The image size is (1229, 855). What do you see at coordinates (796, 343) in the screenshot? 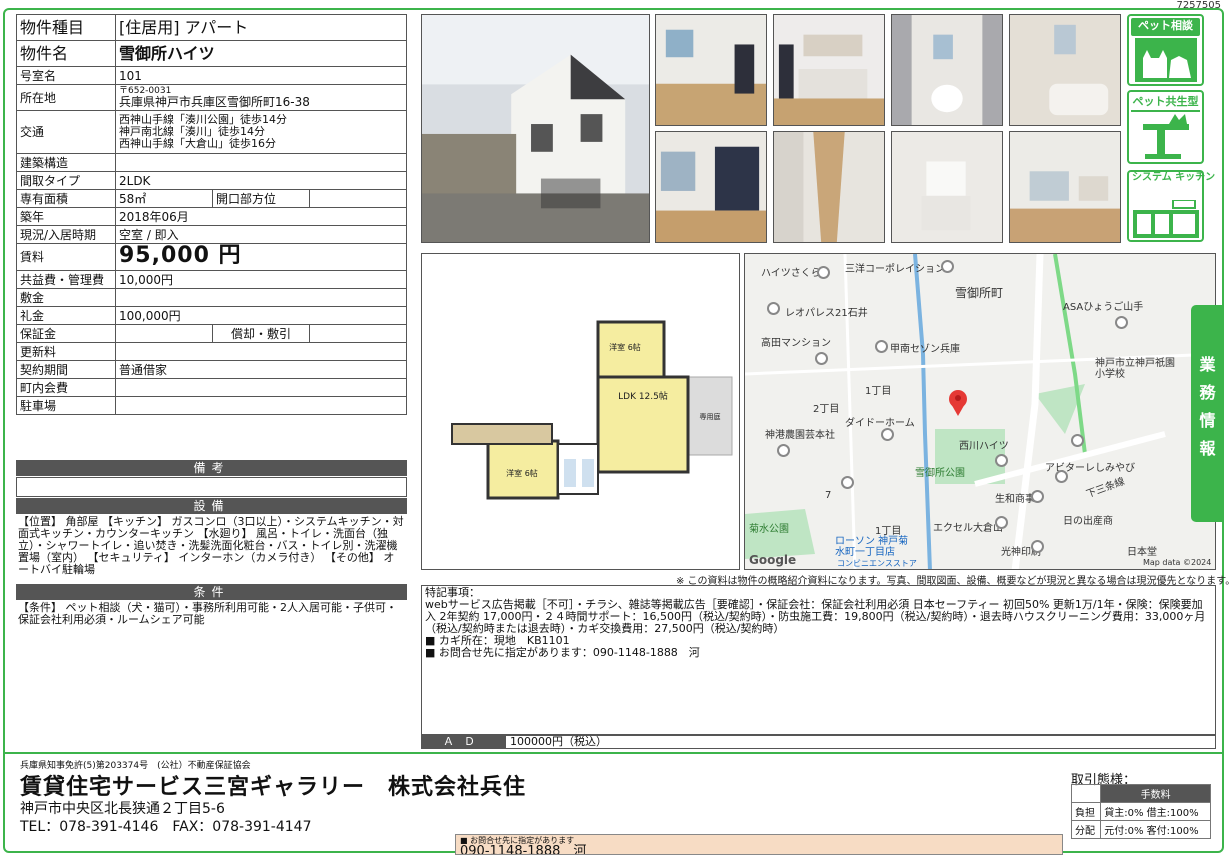
I see `map-label: 高田マンション` at bounding box center [796, 343].